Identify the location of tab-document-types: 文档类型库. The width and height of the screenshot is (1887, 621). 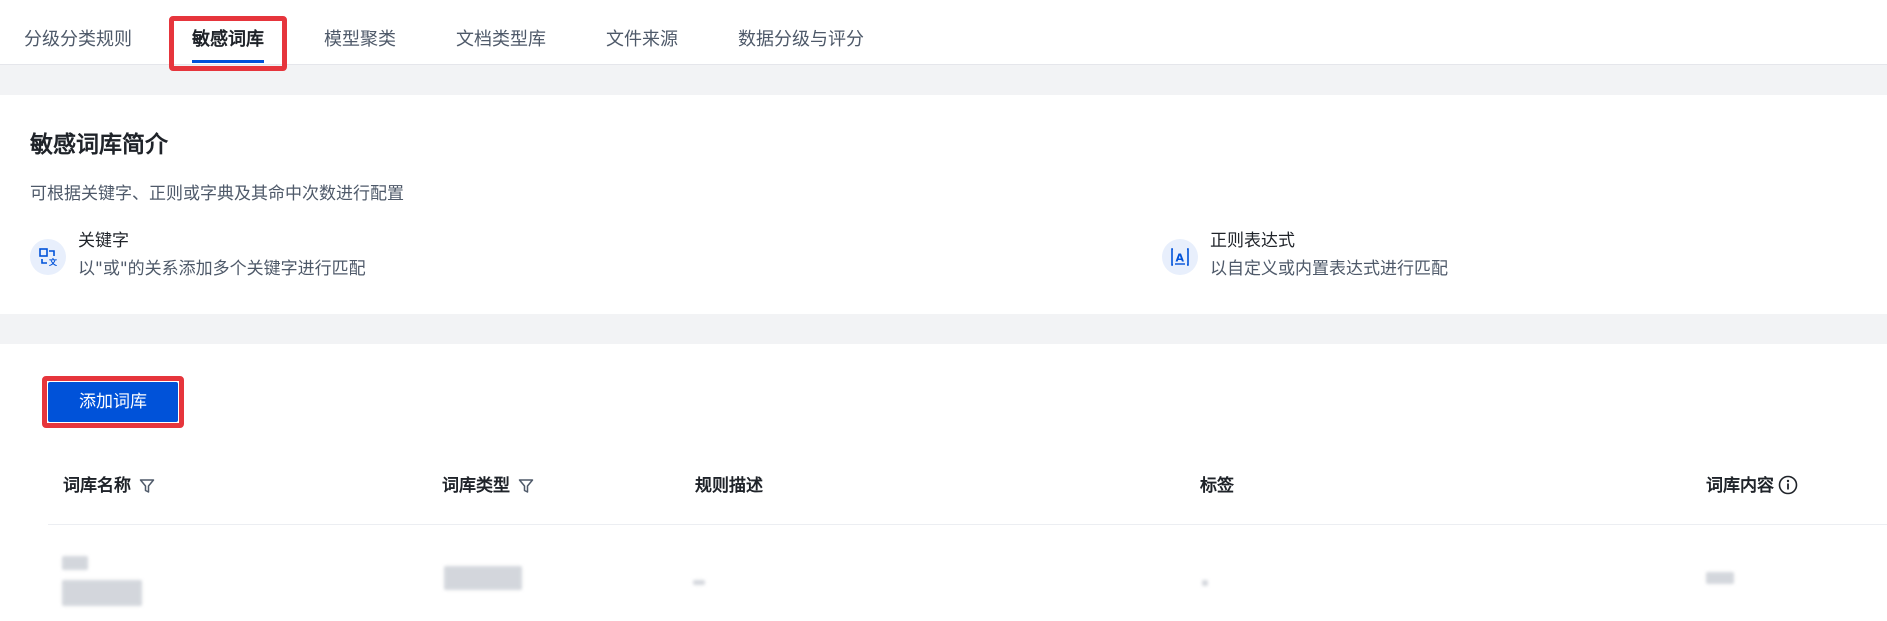
(501, 40).